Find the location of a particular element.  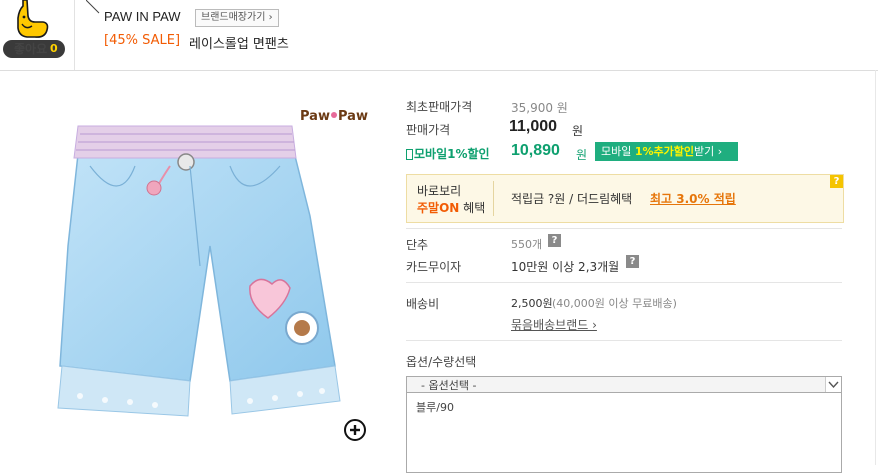

sale-tag: [45% SALE] is located at coordinates (142, 40).